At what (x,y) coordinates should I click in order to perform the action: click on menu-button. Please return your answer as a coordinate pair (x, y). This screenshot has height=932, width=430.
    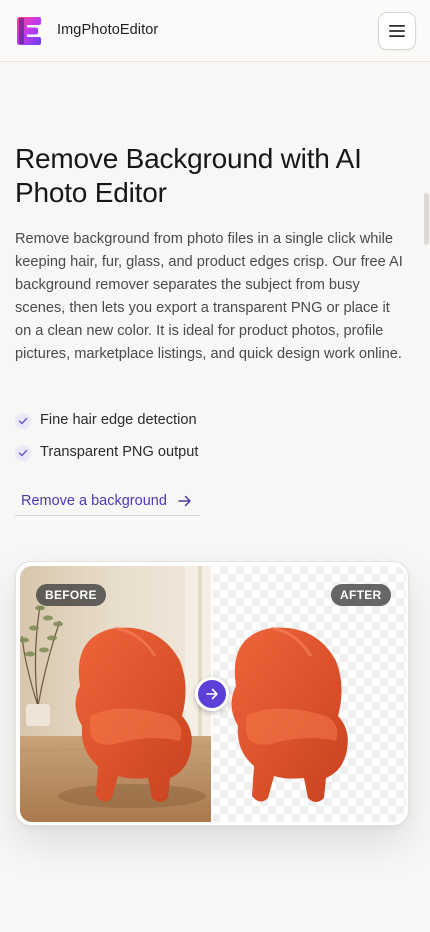
    Looking at the image, I should click on (397, 31).